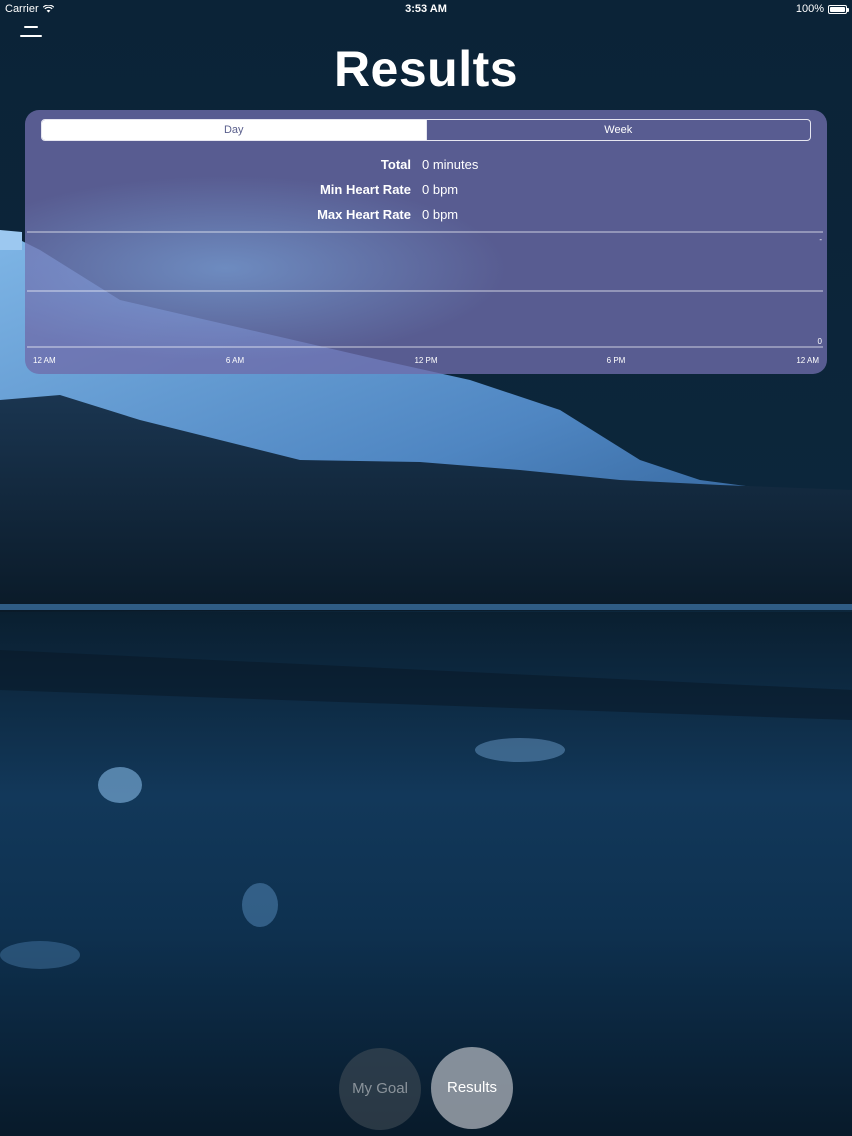 Image resolution: width=852 pixels, height=1136 pixels. Describe the element at coordinates (426, 69) in the screenshot. I see `page-title: Results` at that location.